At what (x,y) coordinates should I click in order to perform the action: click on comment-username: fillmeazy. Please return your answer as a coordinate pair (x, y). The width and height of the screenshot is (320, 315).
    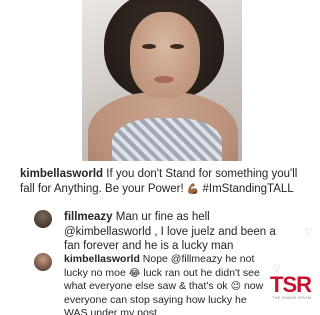
    Looking at the image, I should click on (88, 217).